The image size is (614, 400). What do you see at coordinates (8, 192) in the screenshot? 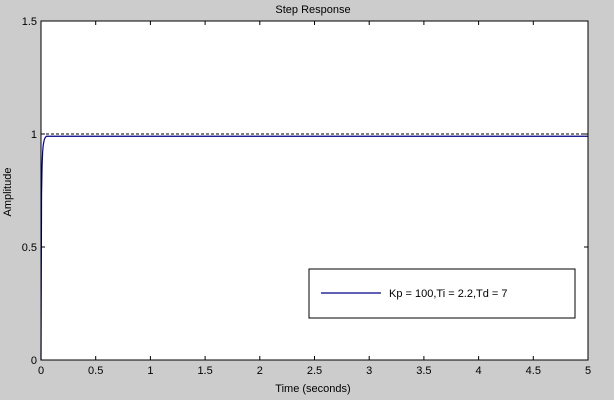
I see `y-axis-label: Amplitude` at bounding box center [8, 192].